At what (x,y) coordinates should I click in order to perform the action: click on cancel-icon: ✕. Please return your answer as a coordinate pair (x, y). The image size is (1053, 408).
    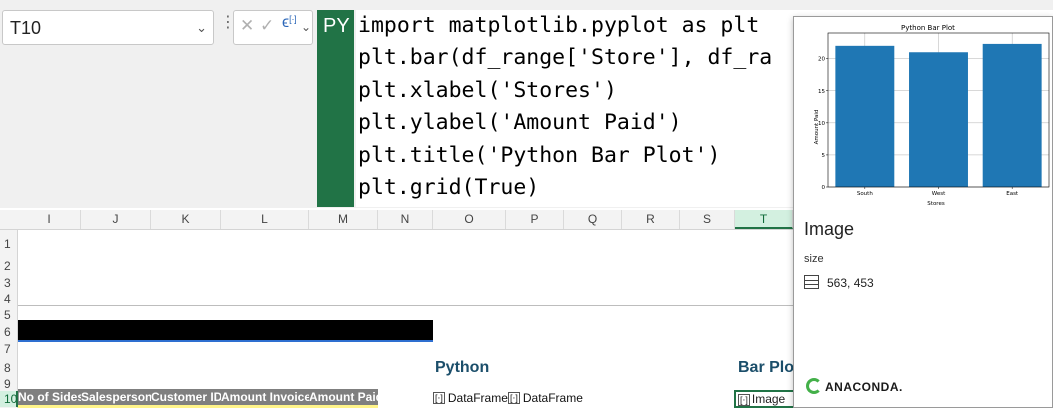
    Looking at the image, I should click on (247, 26).